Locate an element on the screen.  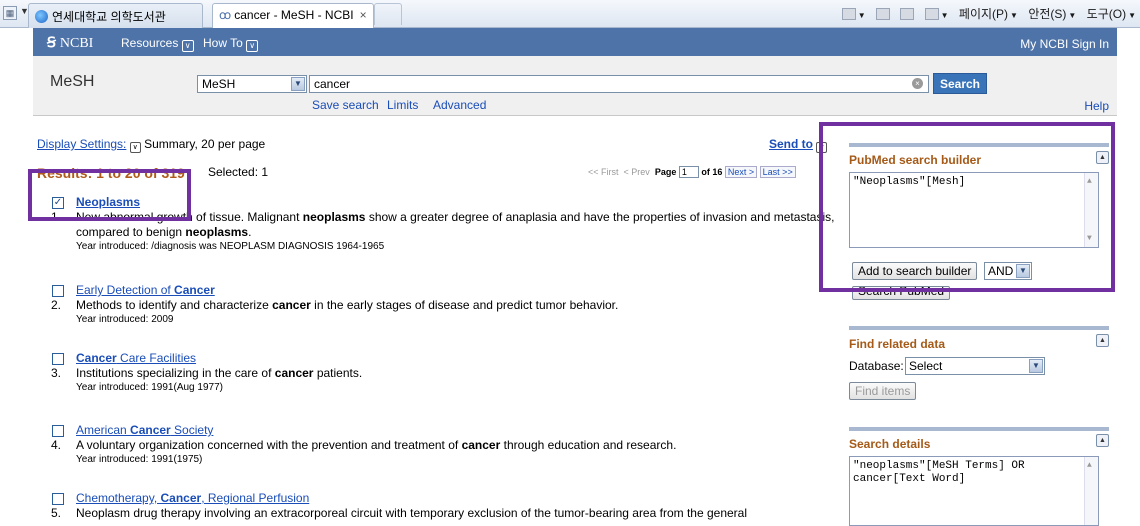
mail-icon is located at coordinates (907, 14).